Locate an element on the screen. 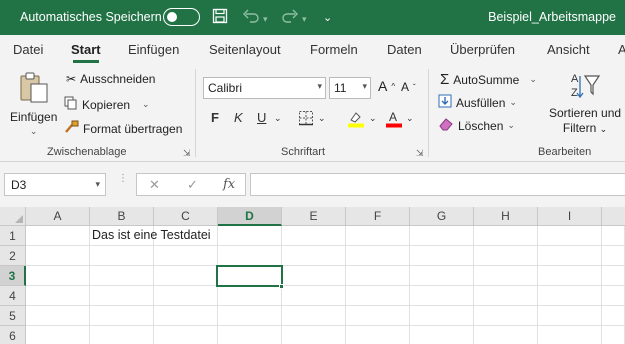  cut-button: ✂ Ausschneiden is located at coordinates (110, 79).